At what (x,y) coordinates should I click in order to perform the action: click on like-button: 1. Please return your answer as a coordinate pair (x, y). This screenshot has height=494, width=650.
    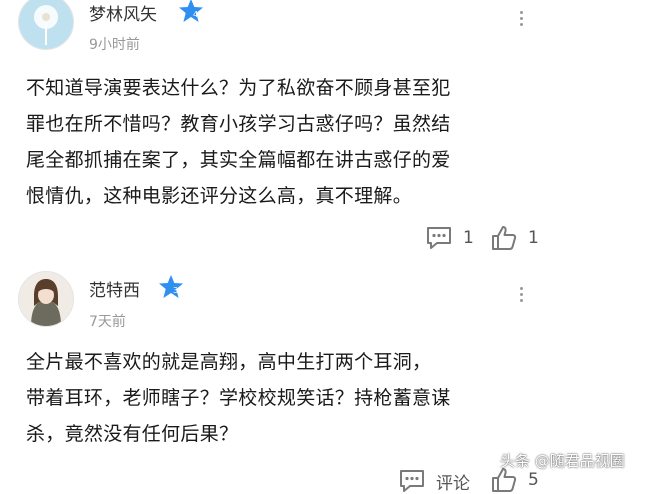
    Looking at the image, I should click on (514, 238).